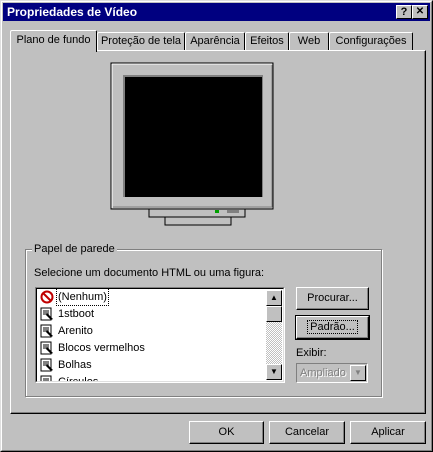 The width and height of the screenshot is (433, 452). Describe the element at coordinates (74, 249) in the screenshot. I see `wallpaper-group-label: Papel de parede` at that location.